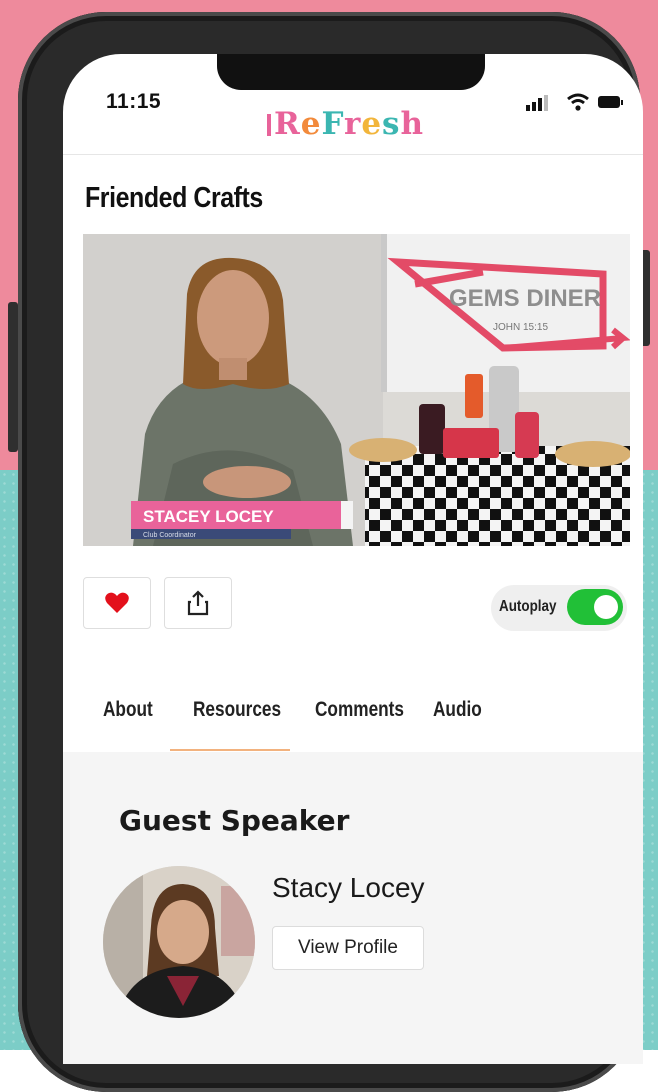 This screenshot has width=658, height=1092. I want to click on app-logo: ReFresh, so click(345, 124).